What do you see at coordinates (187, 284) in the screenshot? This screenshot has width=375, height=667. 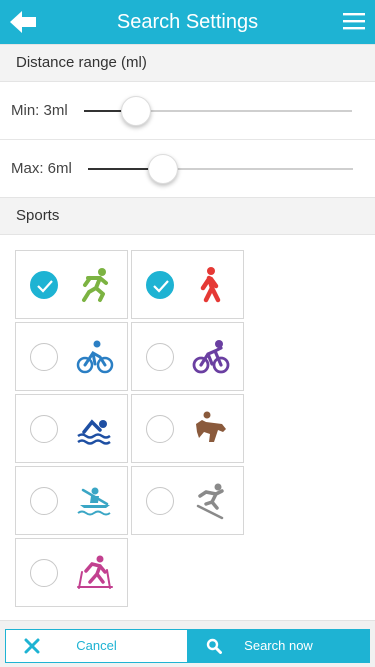 I see `sport-tile-walking` at bounding box center [187, 284].